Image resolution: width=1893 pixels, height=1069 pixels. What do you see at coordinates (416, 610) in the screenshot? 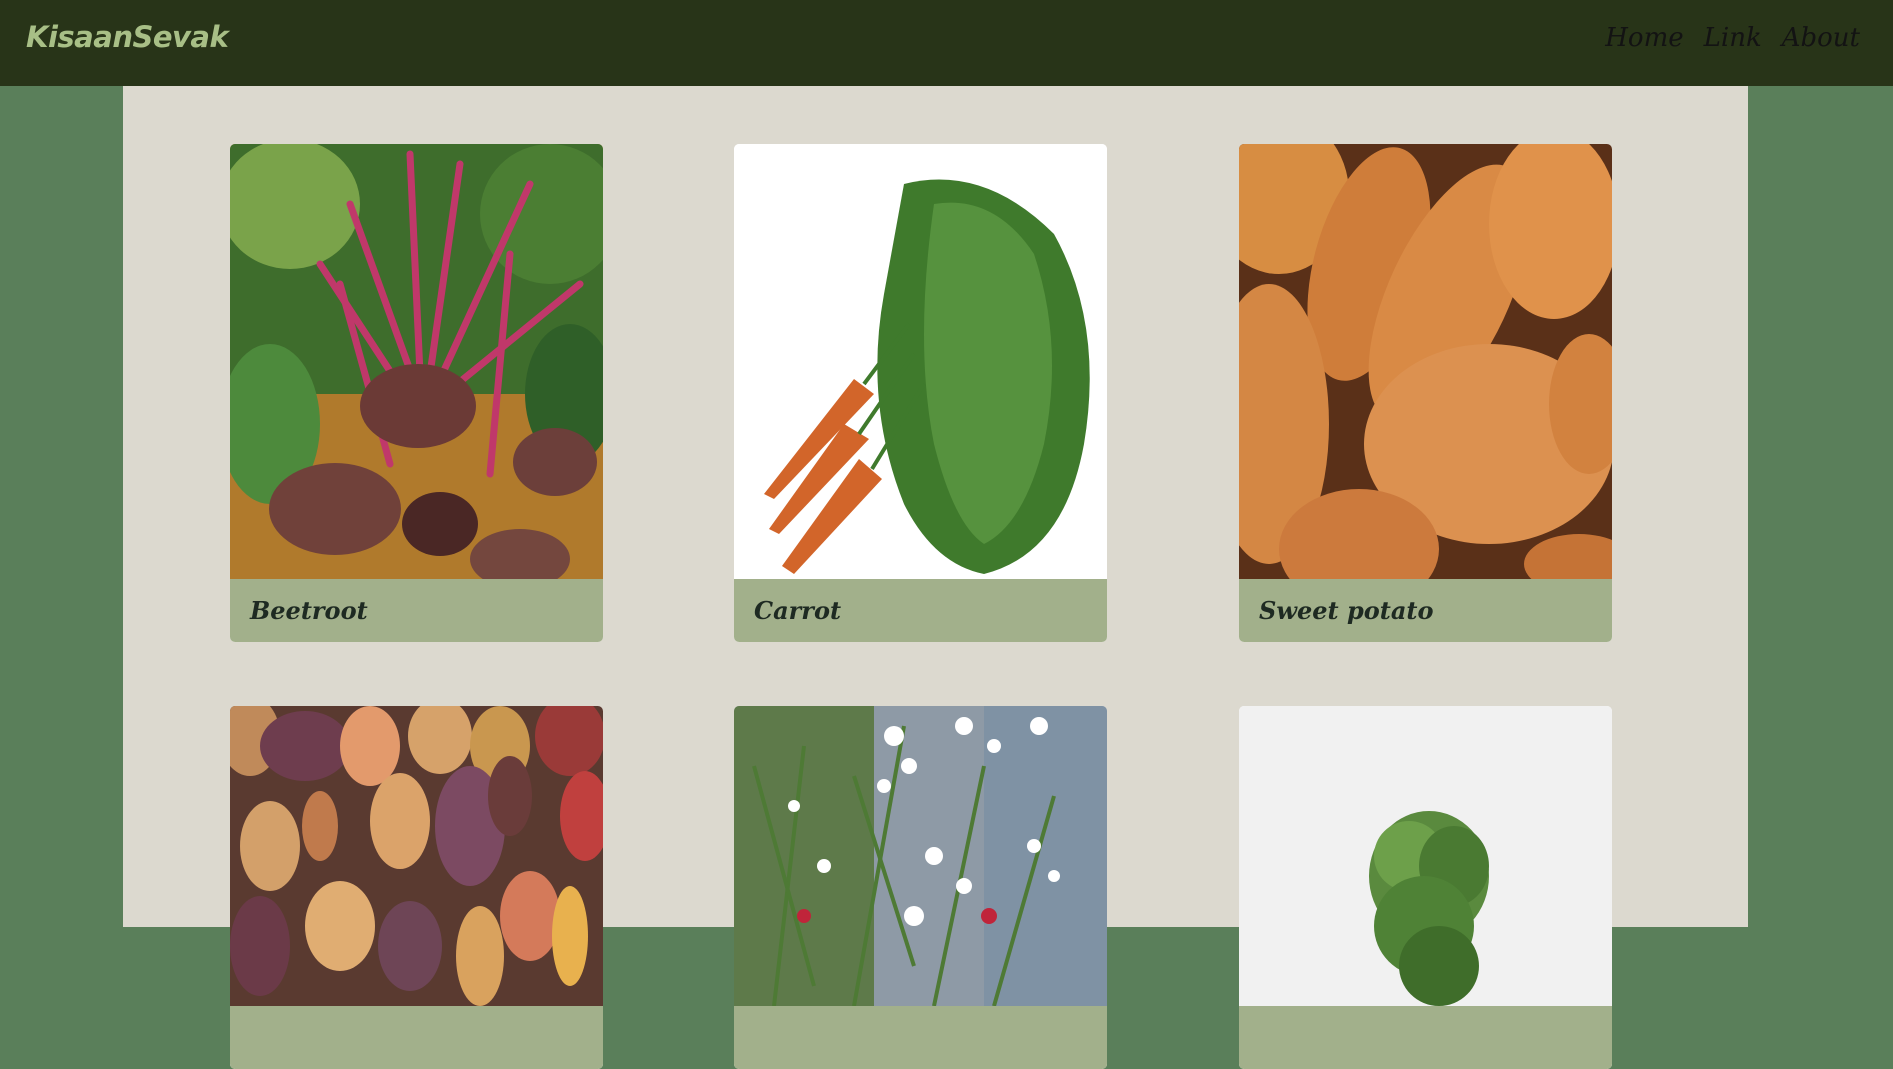
I see `card-label: Beetroot` at bounding box center [416, 610].